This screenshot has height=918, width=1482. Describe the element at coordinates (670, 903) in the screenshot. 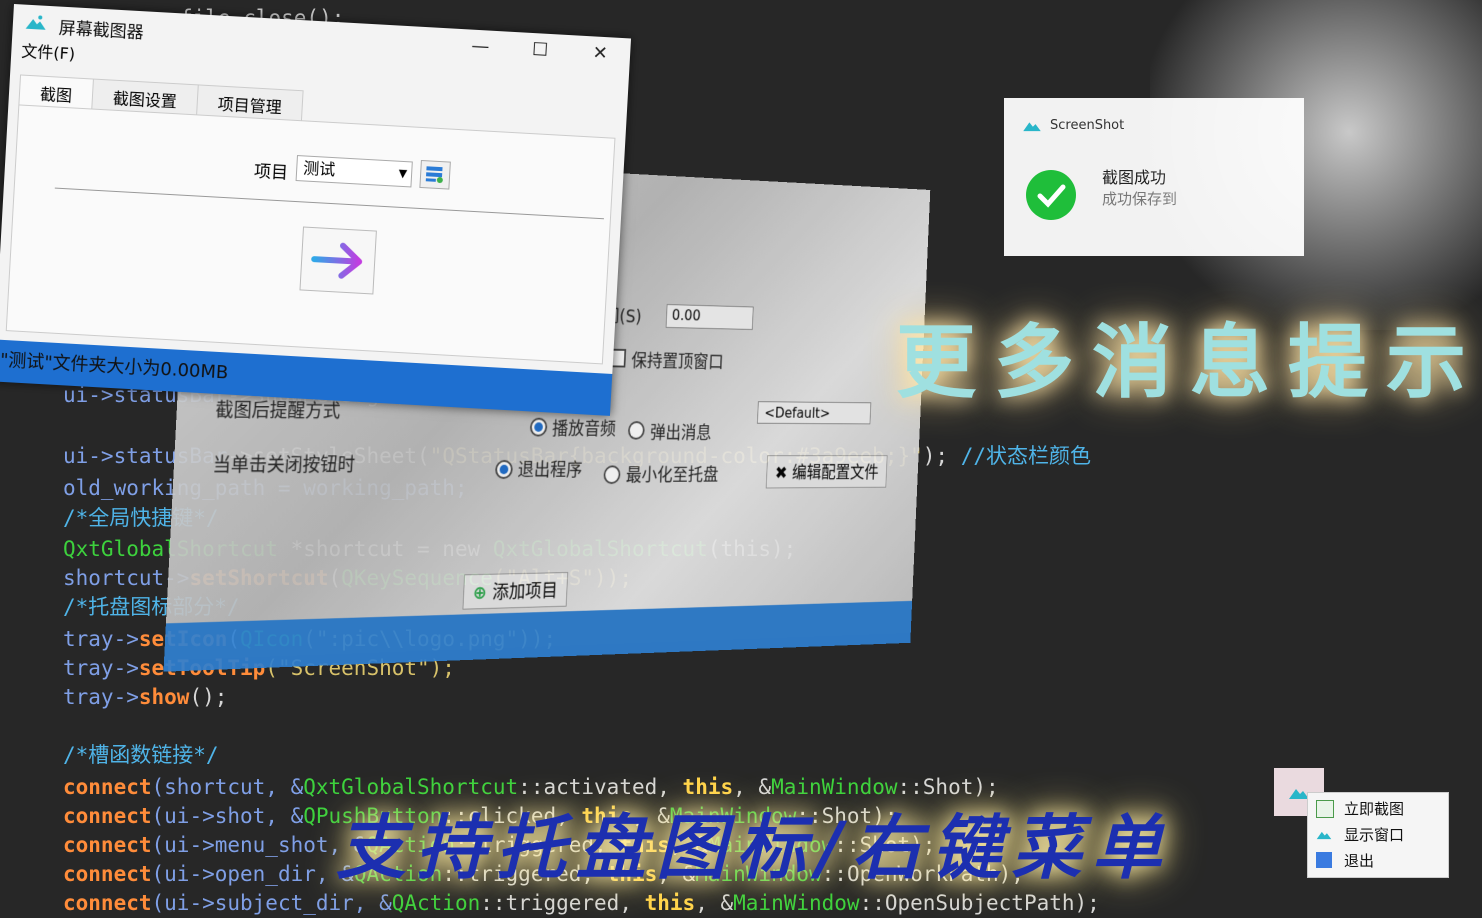

I see `code-token: this` at that location.